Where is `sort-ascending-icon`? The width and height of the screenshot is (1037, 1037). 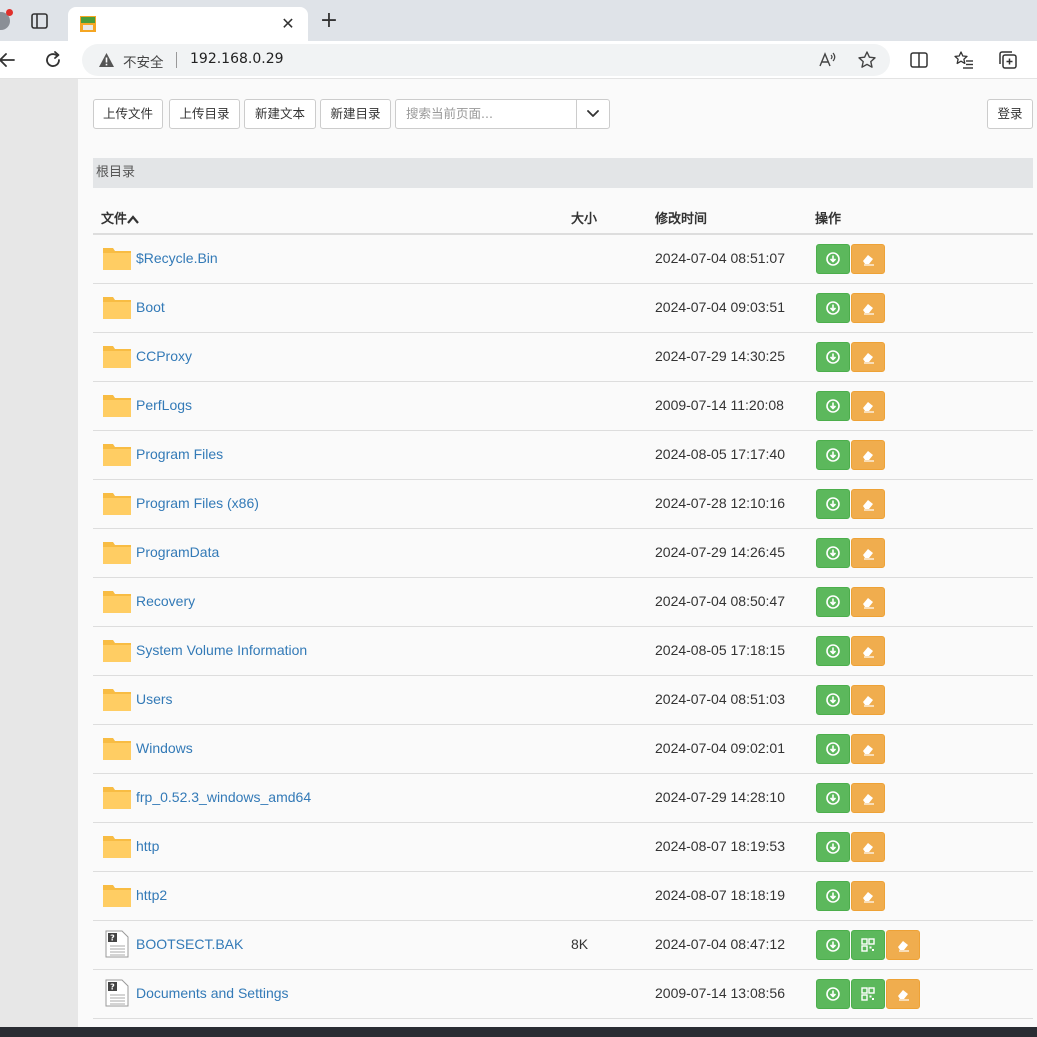
sort-ascending-icon is located at coordinates (133, 219).